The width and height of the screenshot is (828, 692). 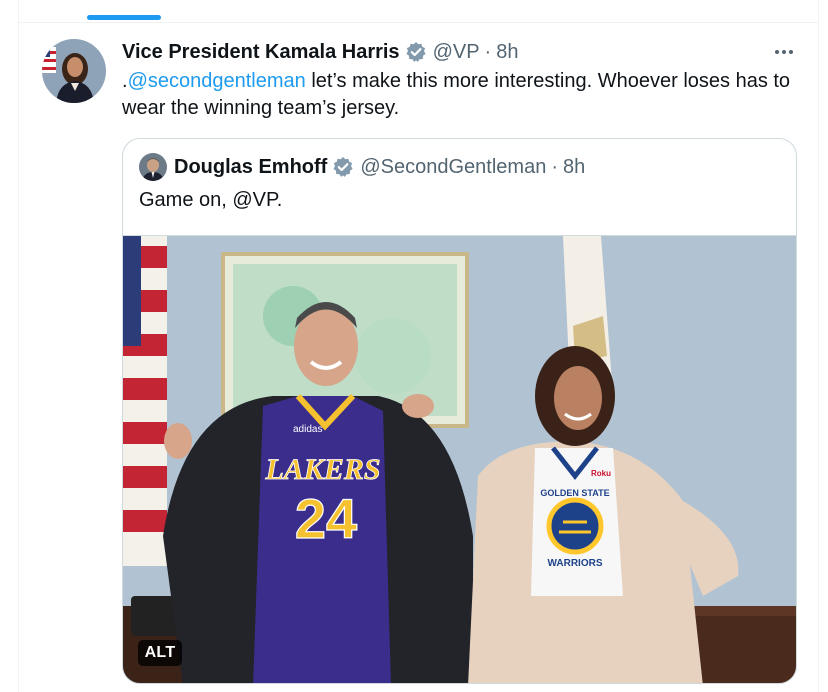 I want to click on quote-author-handle: @SecondGentleman, so click(x=453, y=167).